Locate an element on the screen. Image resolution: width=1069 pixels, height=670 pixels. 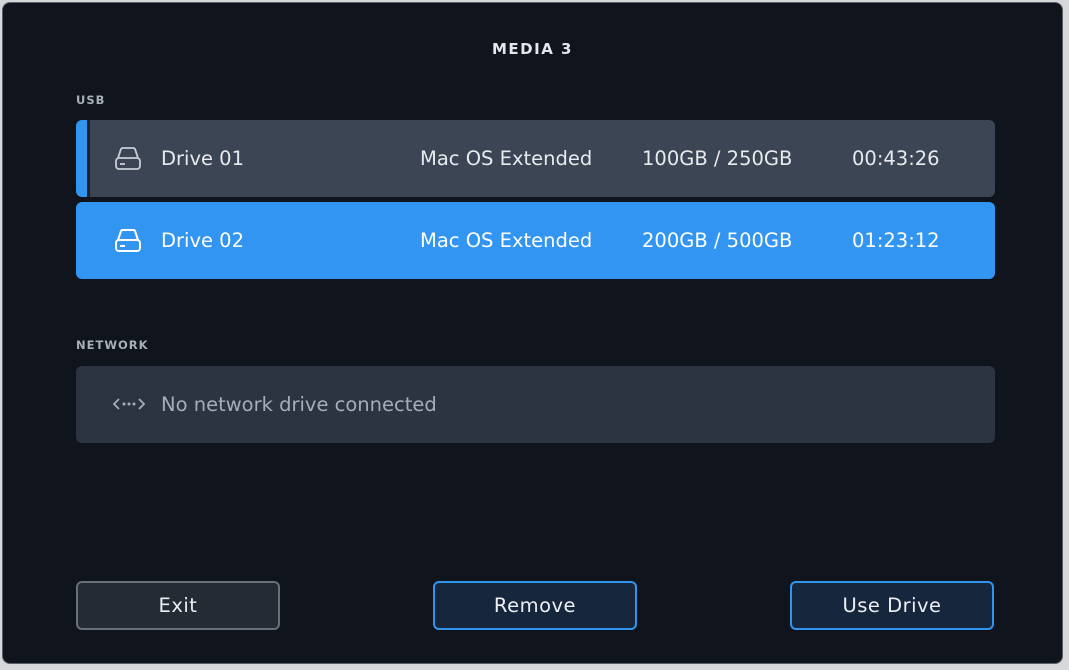
dialog-title: MEDIA 3 is located at coordinates (532, 49).